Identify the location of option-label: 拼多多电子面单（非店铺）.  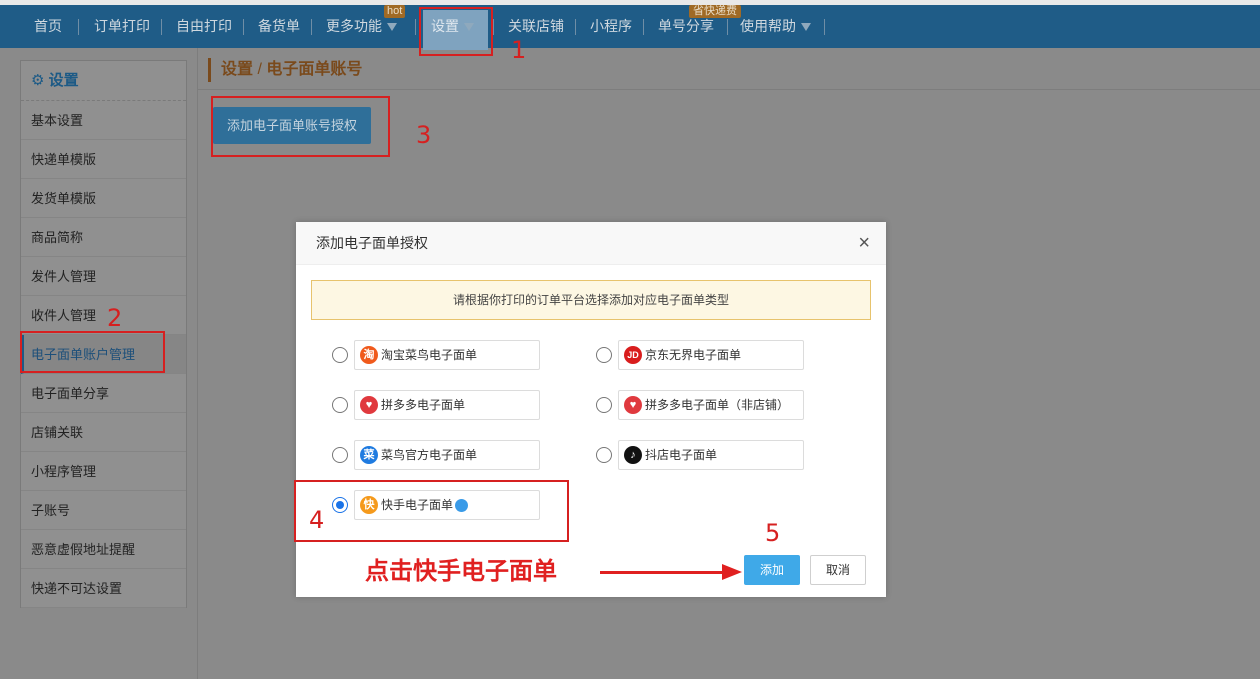
(717, 405).